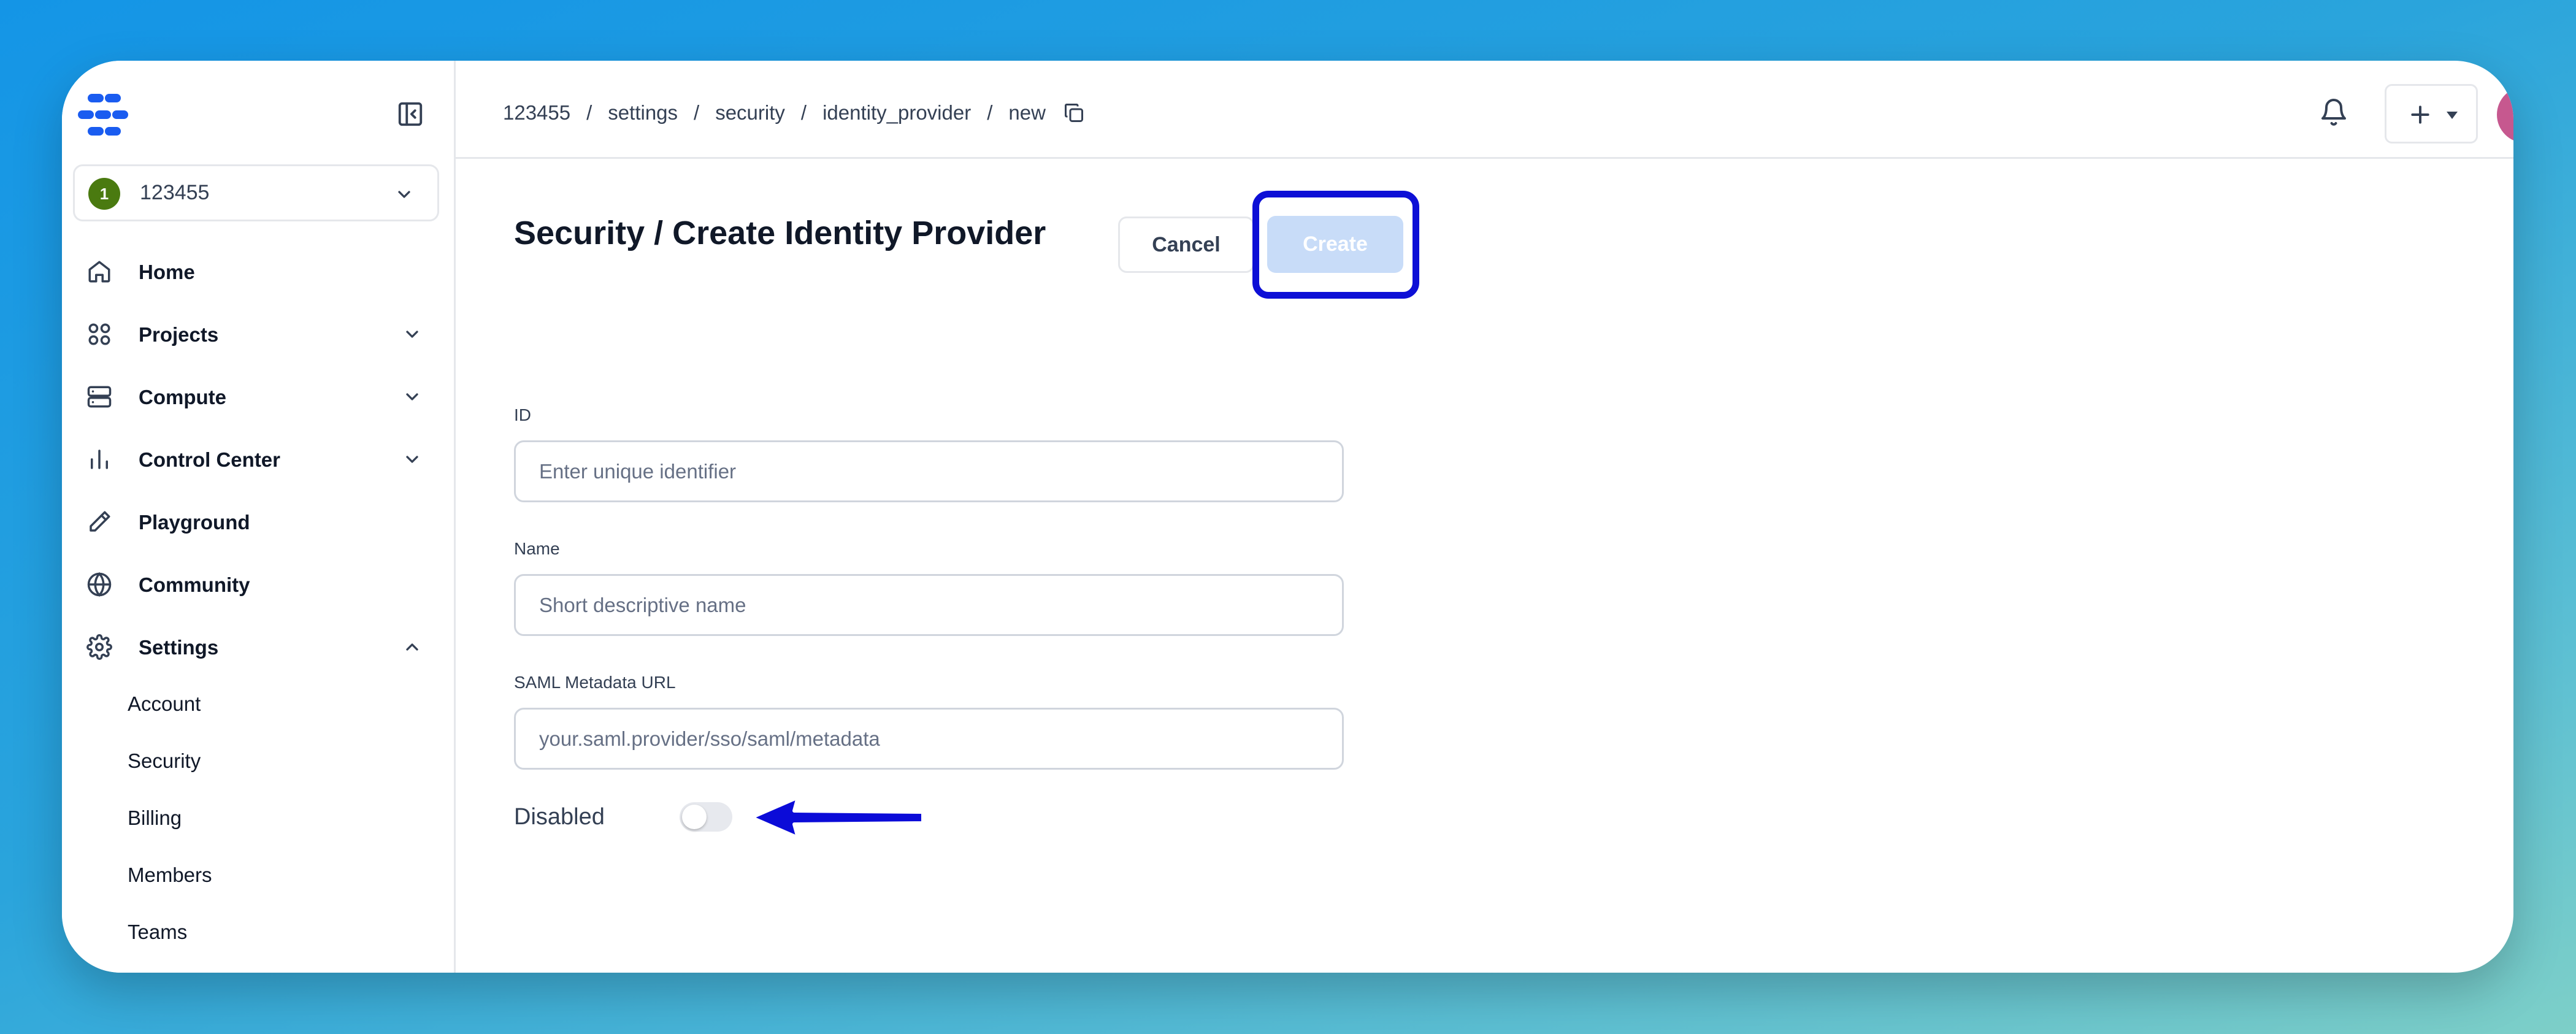 This screenshot has height=1034, width=2576. What do you see at coordinates (164, 761) in the screenshot?
I see `sidebar-subitem-label: Security` at bounding box center [164, 761].